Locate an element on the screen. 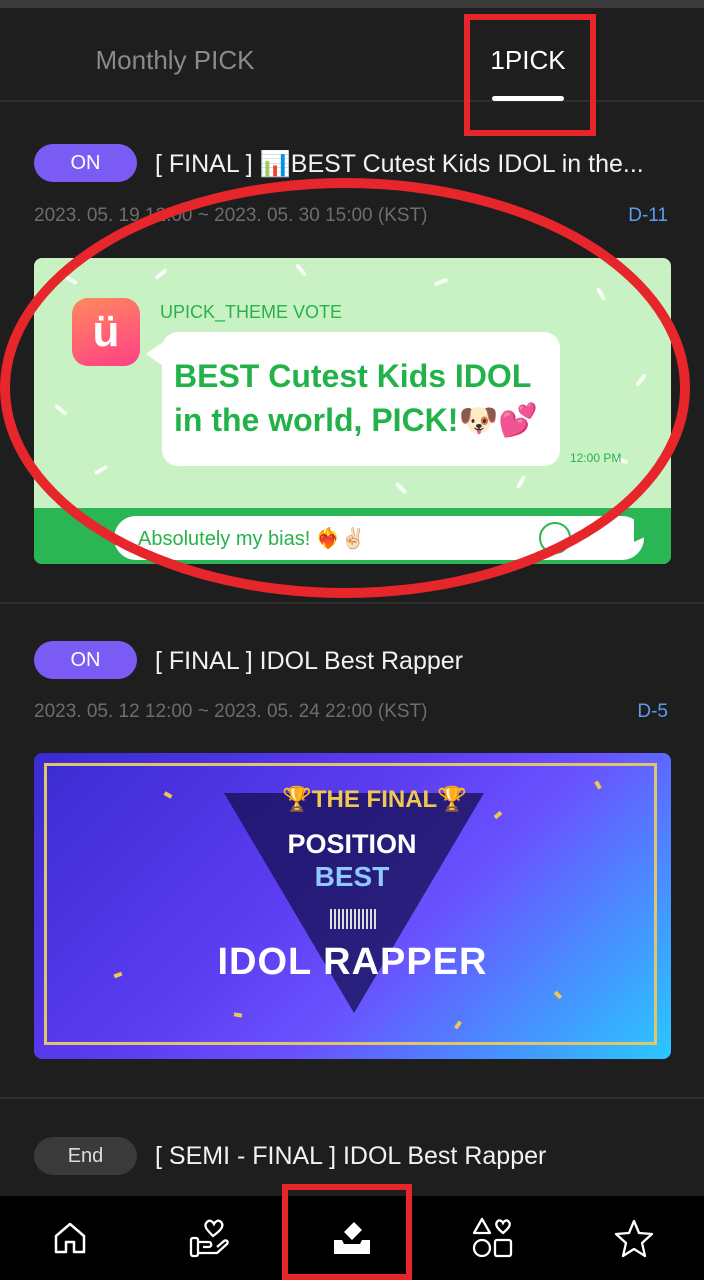 Image resolution: width=704 pixels, height=1280 pixels. idol-rapper-label: IDOL RAPPER is located at coordinates (352, 962).